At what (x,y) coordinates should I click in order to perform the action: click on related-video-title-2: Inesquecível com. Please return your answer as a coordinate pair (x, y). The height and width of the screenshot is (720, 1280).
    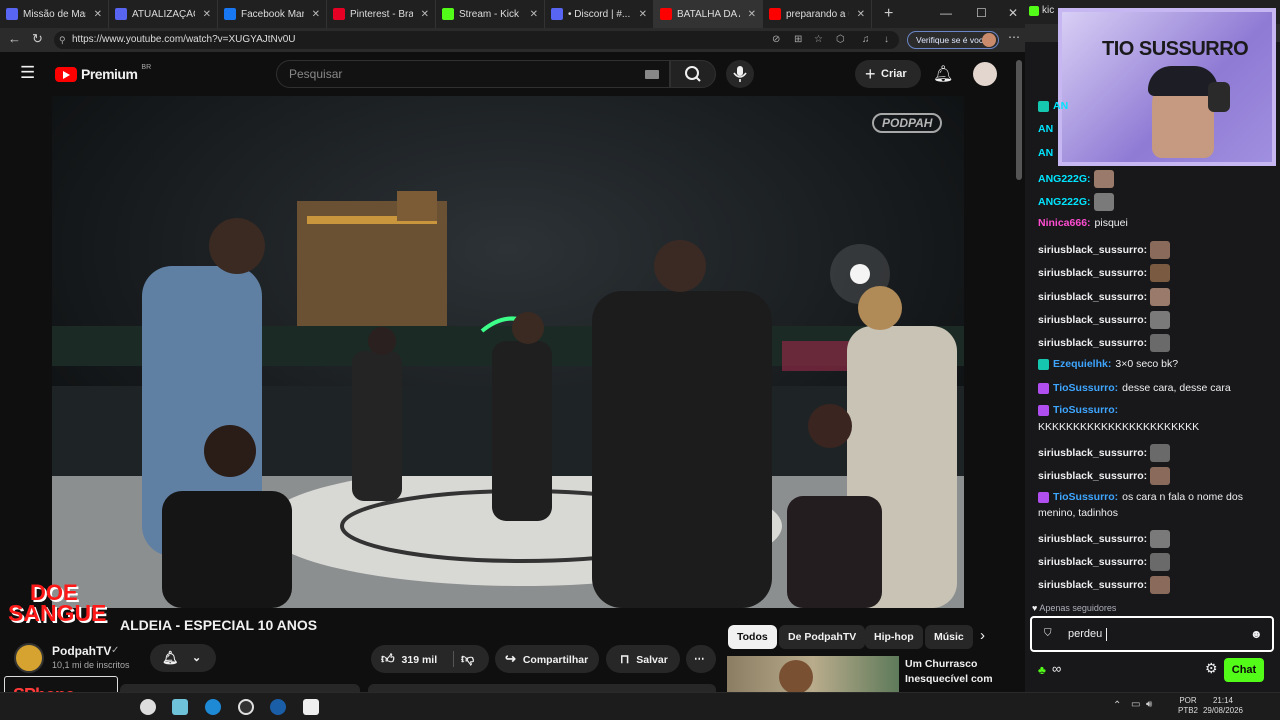
    Looking at the image, I should click on (949, 679).